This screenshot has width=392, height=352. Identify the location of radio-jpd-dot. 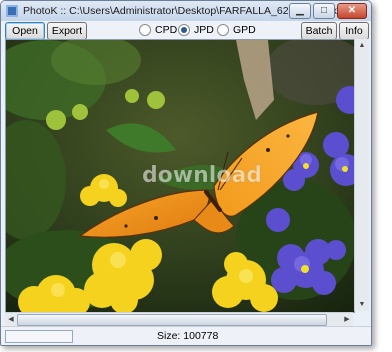
(184, 30).